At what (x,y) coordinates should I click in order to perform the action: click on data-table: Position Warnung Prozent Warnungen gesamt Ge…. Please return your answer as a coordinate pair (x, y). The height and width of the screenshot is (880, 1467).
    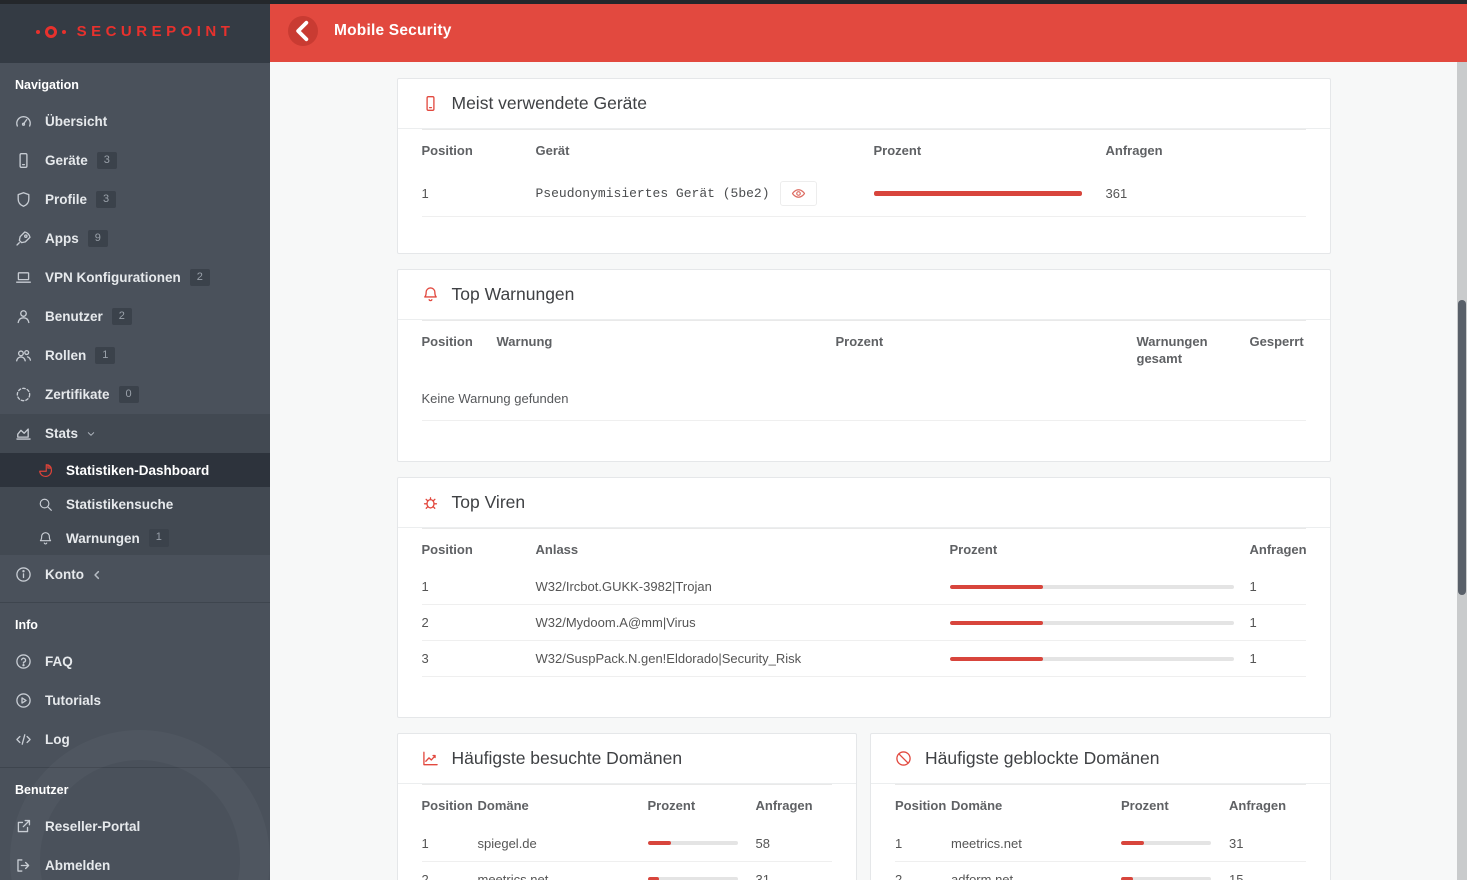
    Looking at the image, I should click on (863, 370).